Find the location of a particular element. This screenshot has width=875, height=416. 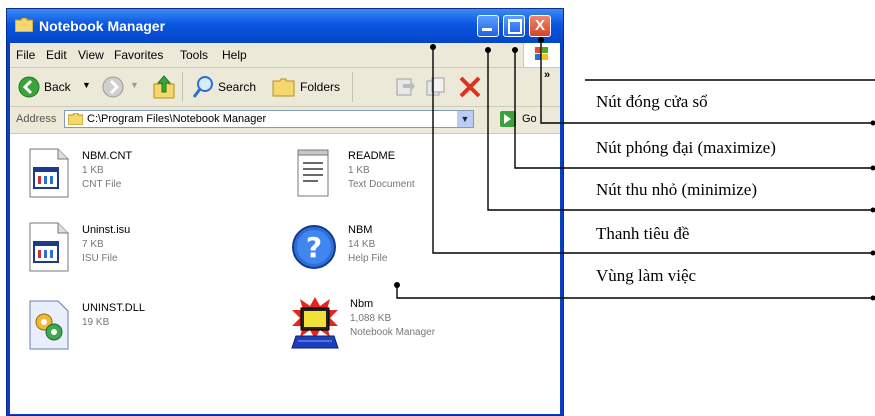

title-bar-callout: Thanh tiêu đề is located at coordinates (643, 233).